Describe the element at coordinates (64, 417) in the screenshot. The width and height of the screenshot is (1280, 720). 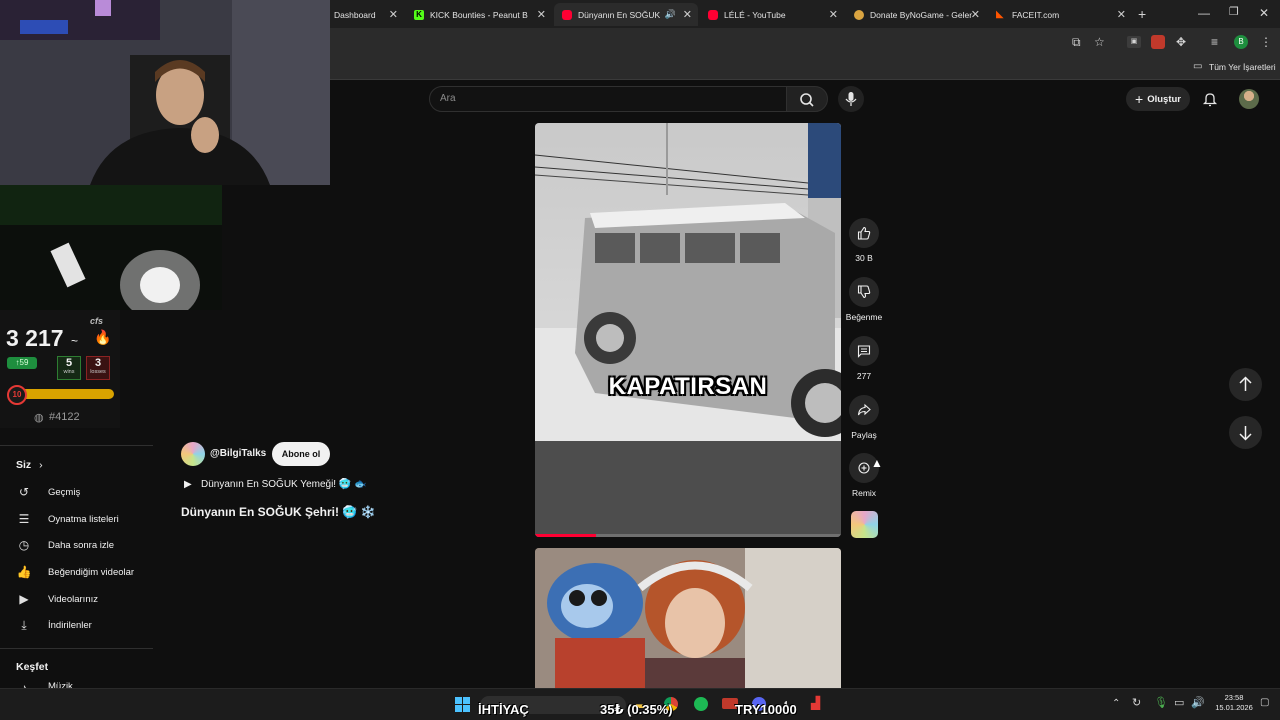
I see `rank-value: #4122` at that location.